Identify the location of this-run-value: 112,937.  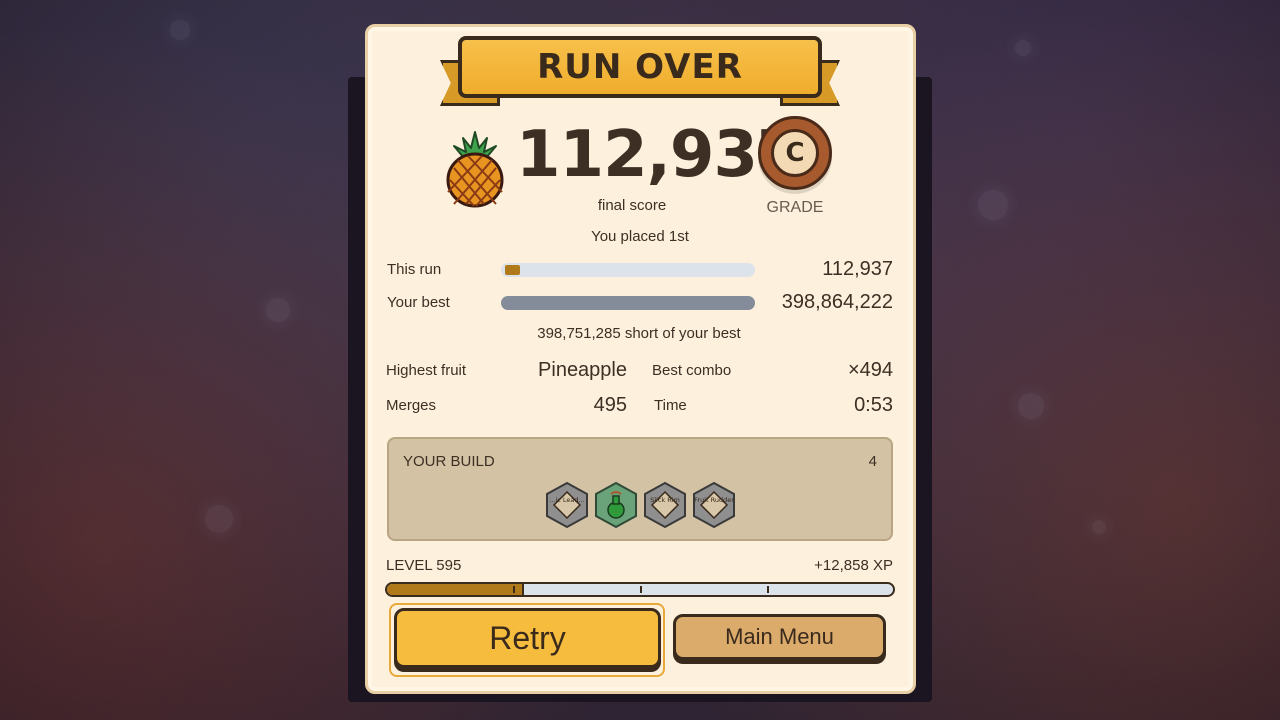
(857, 269).